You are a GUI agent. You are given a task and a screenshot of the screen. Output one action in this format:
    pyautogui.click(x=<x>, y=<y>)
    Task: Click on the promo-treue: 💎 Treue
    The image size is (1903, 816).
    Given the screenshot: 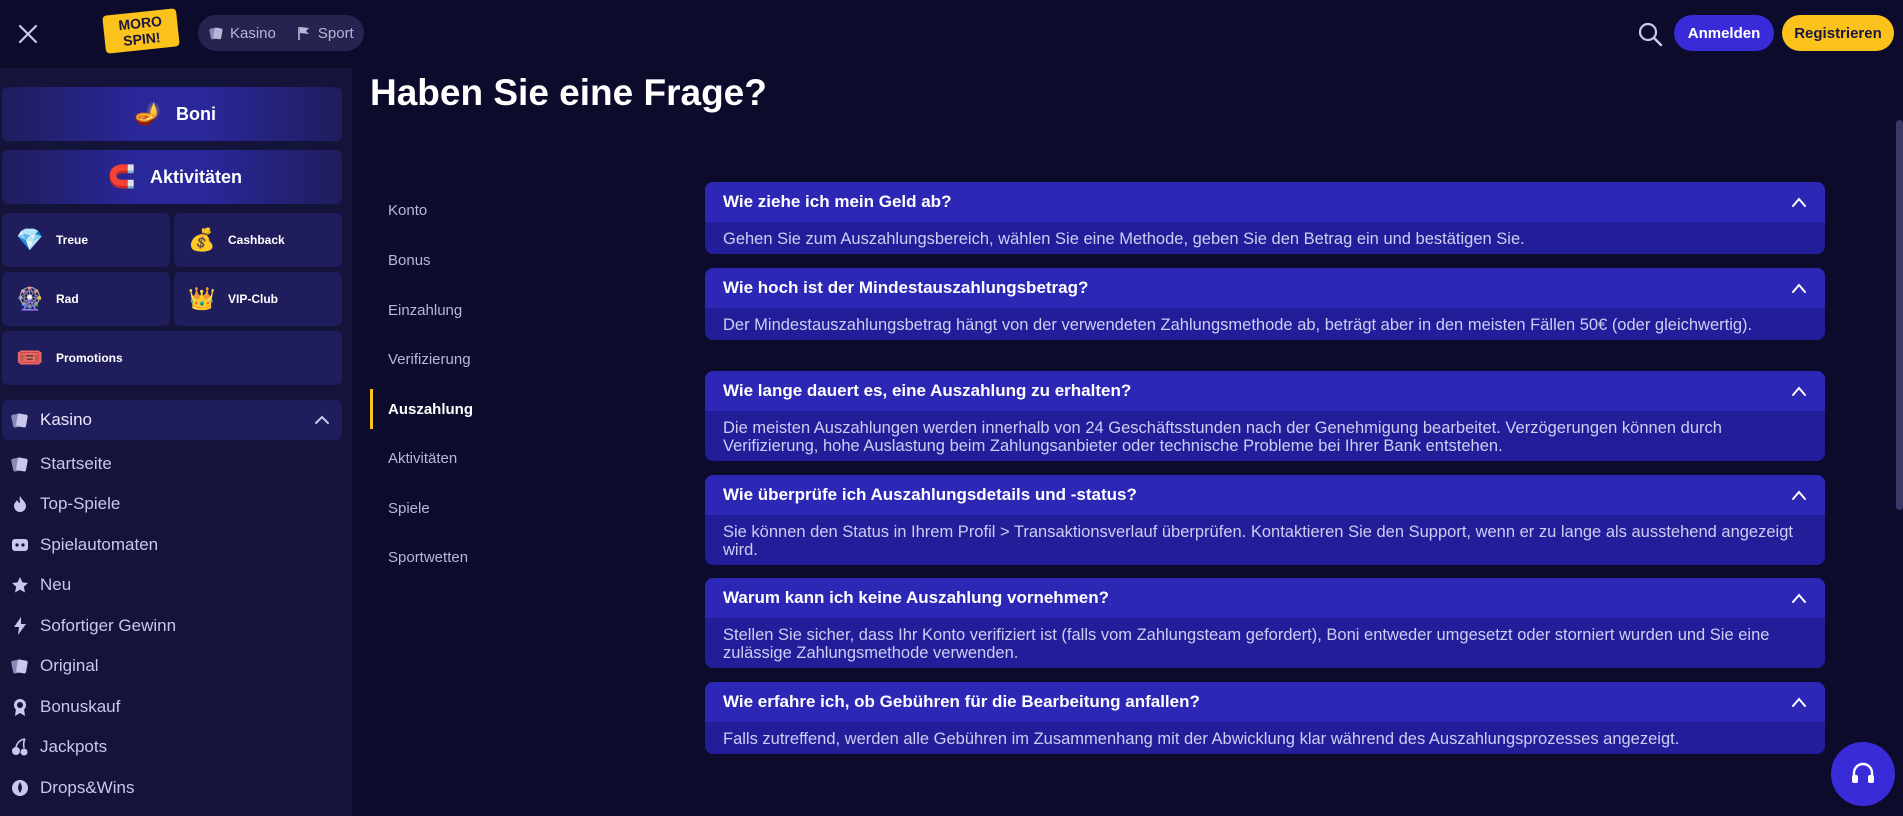 What is the action you would take?
    pyautogui.click(x=86, y=240)
    